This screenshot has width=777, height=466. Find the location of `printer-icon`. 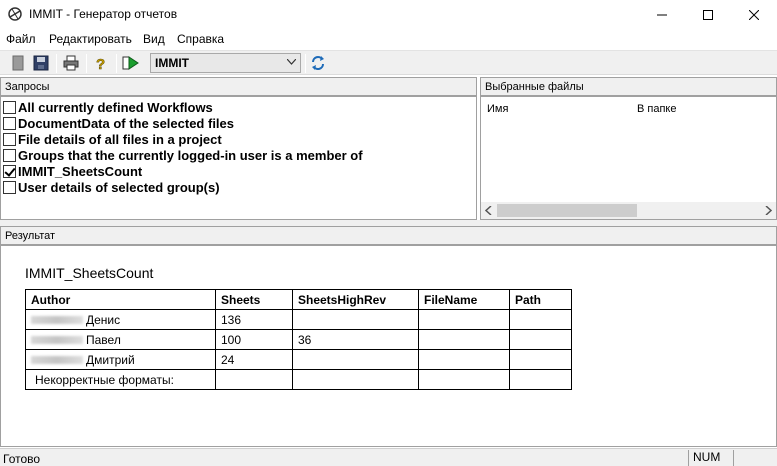

printer-icon is located at coordinates (71, 63).